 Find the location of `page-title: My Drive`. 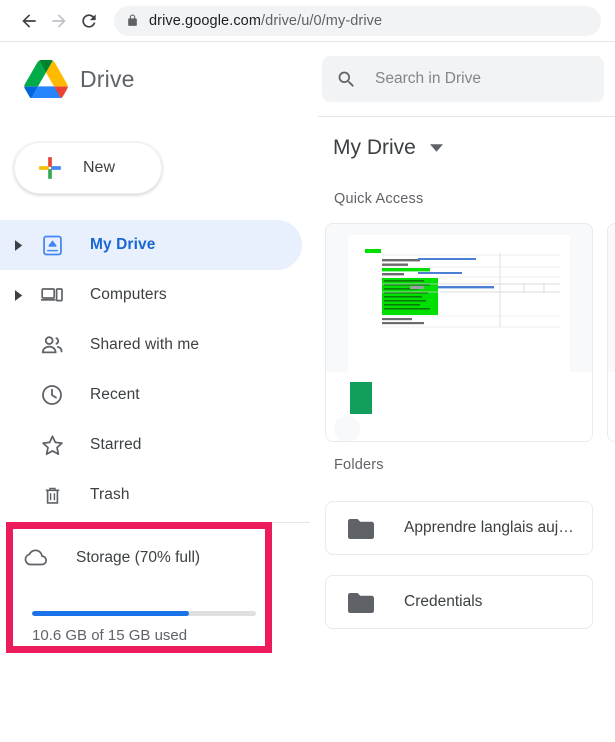

page-title: My Drive is located at coordinates (374, 147).